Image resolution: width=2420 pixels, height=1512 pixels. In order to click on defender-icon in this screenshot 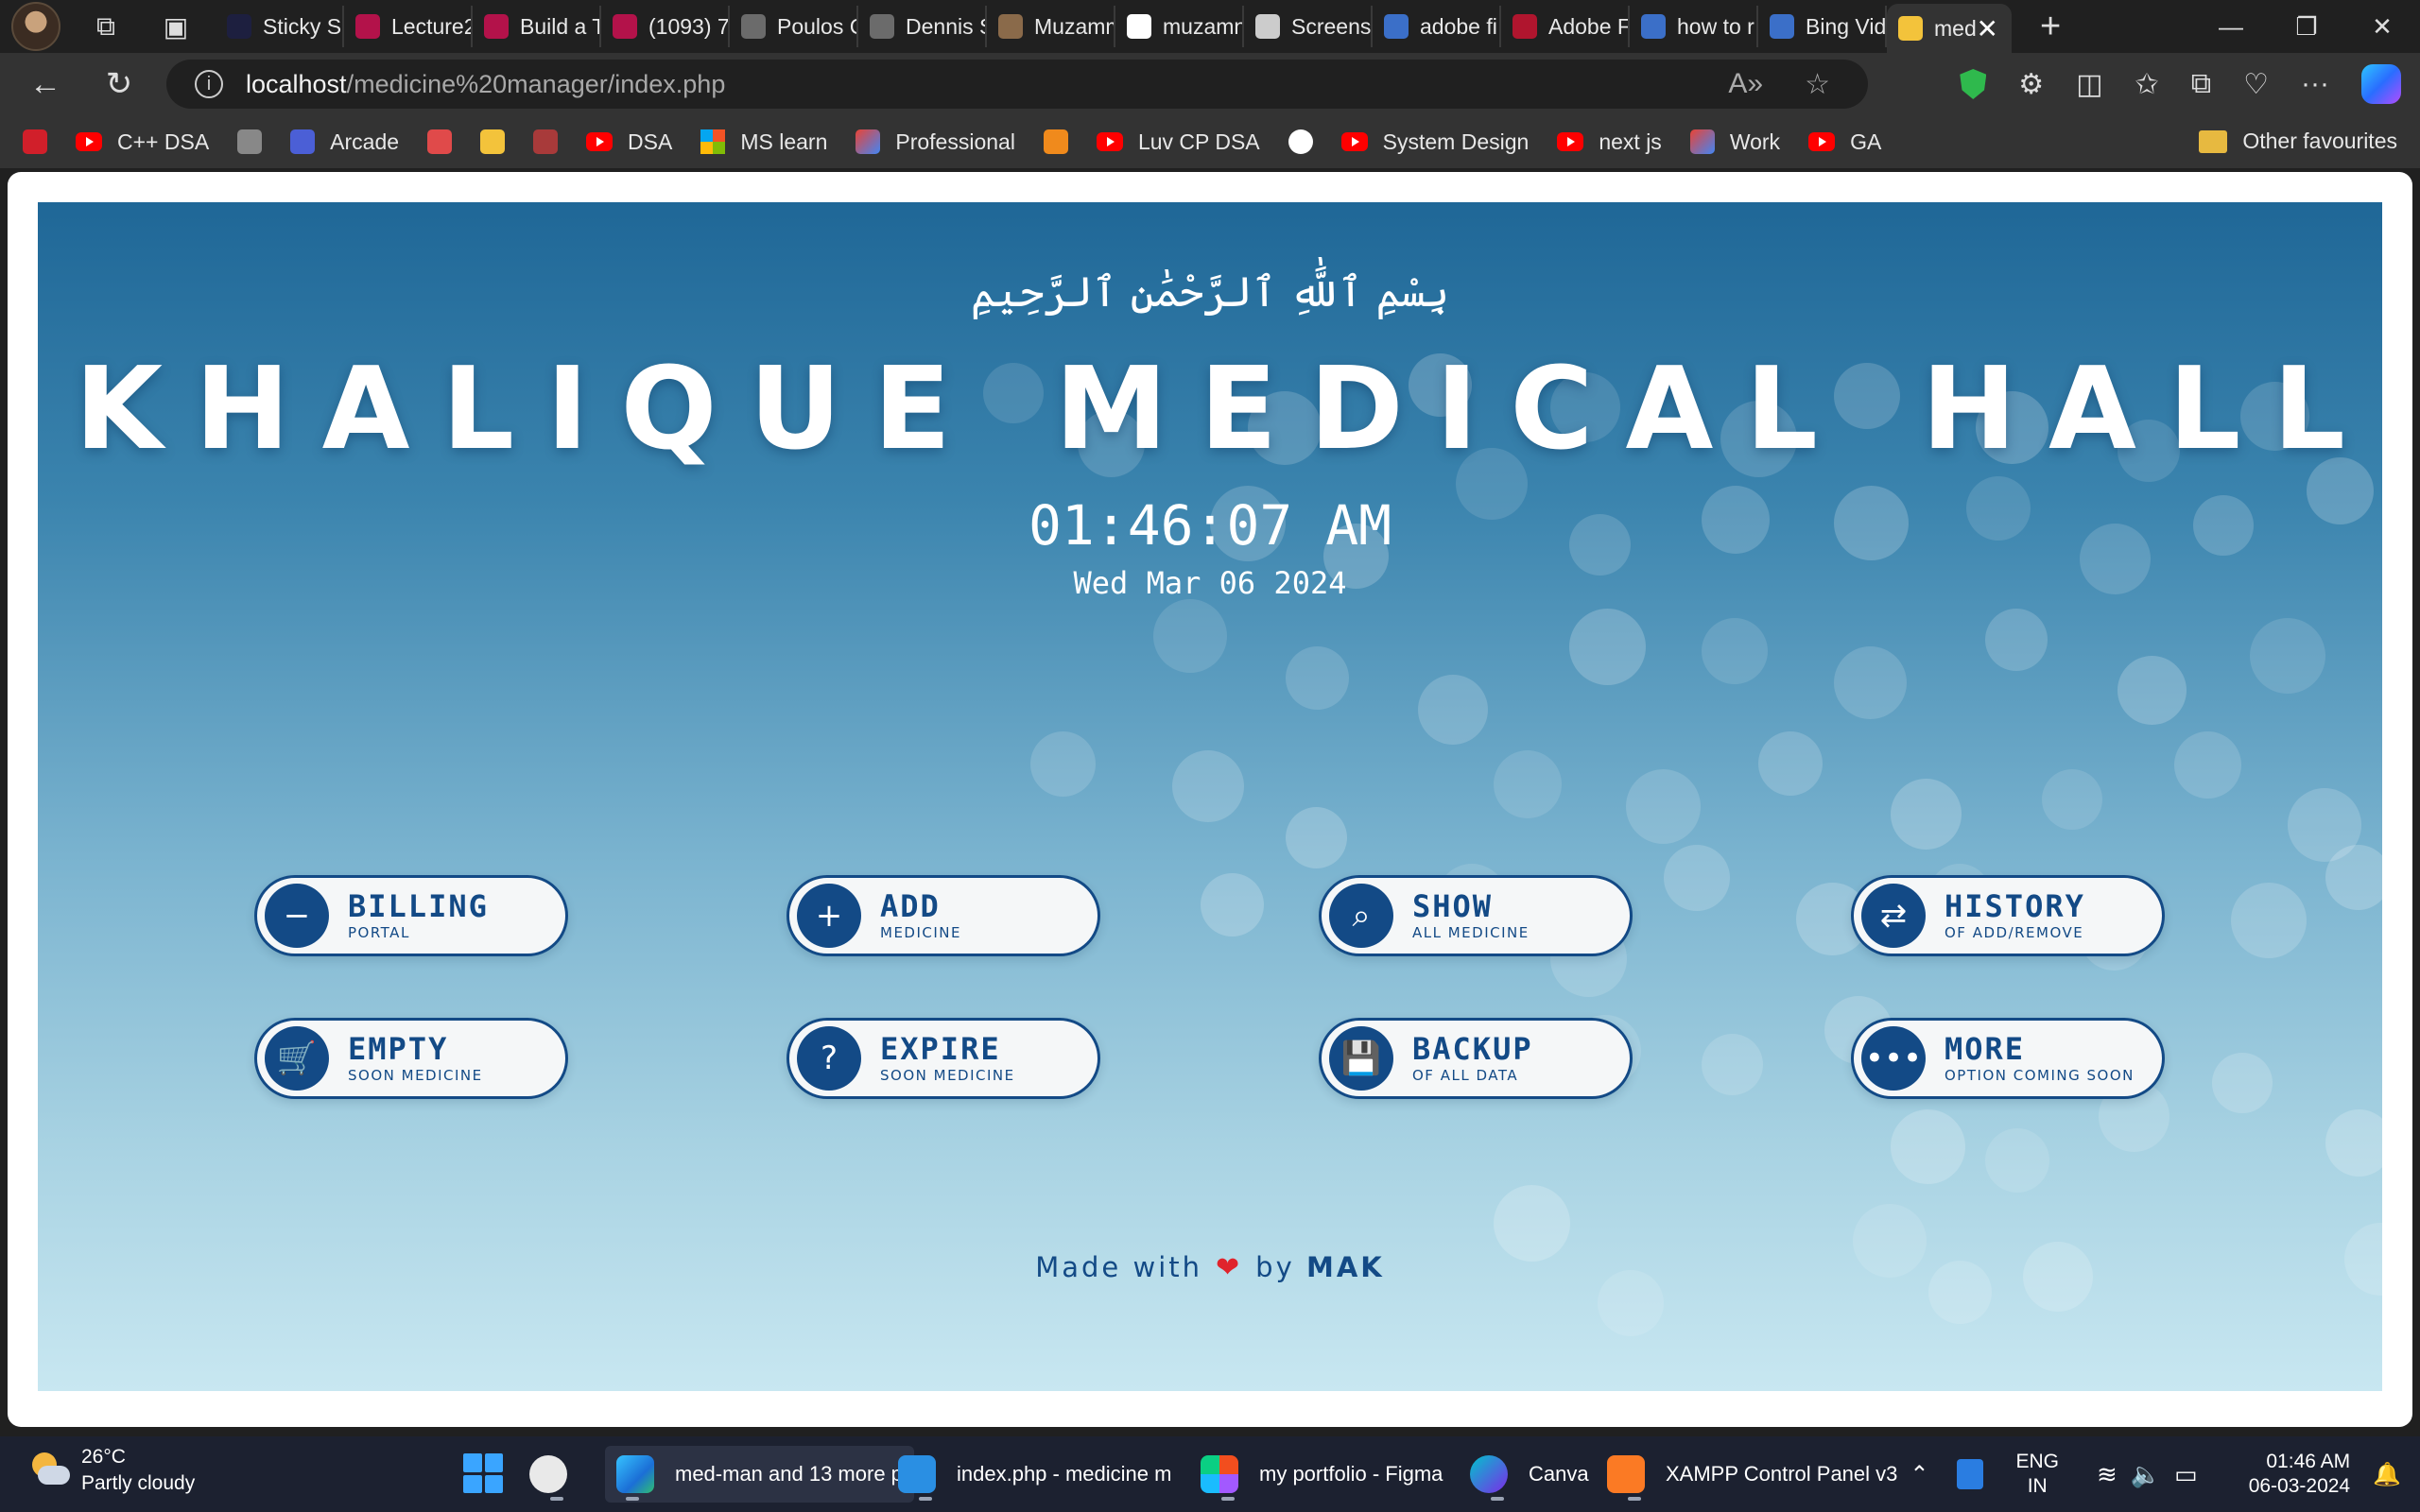, I will do `click(1970, 1474)`.